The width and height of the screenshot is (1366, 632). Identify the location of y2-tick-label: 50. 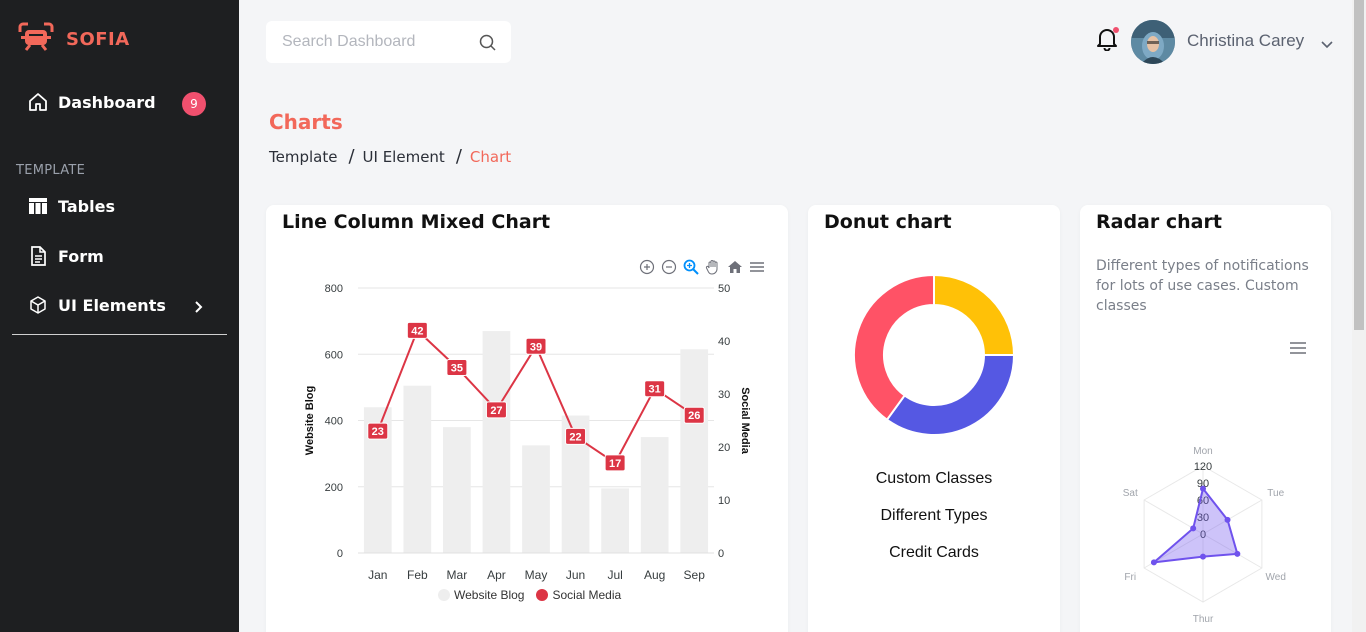
(724, 289).